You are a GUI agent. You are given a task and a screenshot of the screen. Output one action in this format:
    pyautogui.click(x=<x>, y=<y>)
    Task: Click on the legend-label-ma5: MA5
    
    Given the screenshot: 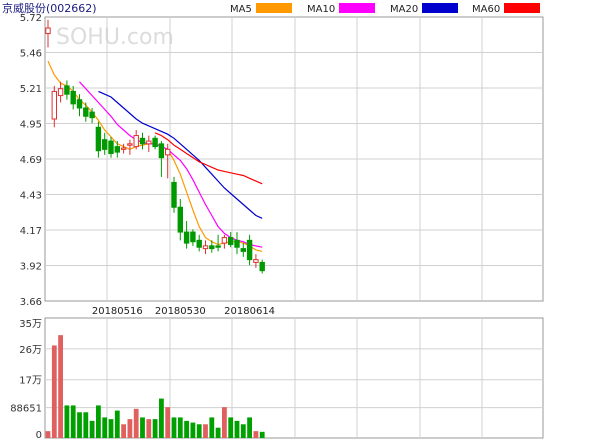 What is the action you would take?
    pyautogui.click(x=241, y=9)
    